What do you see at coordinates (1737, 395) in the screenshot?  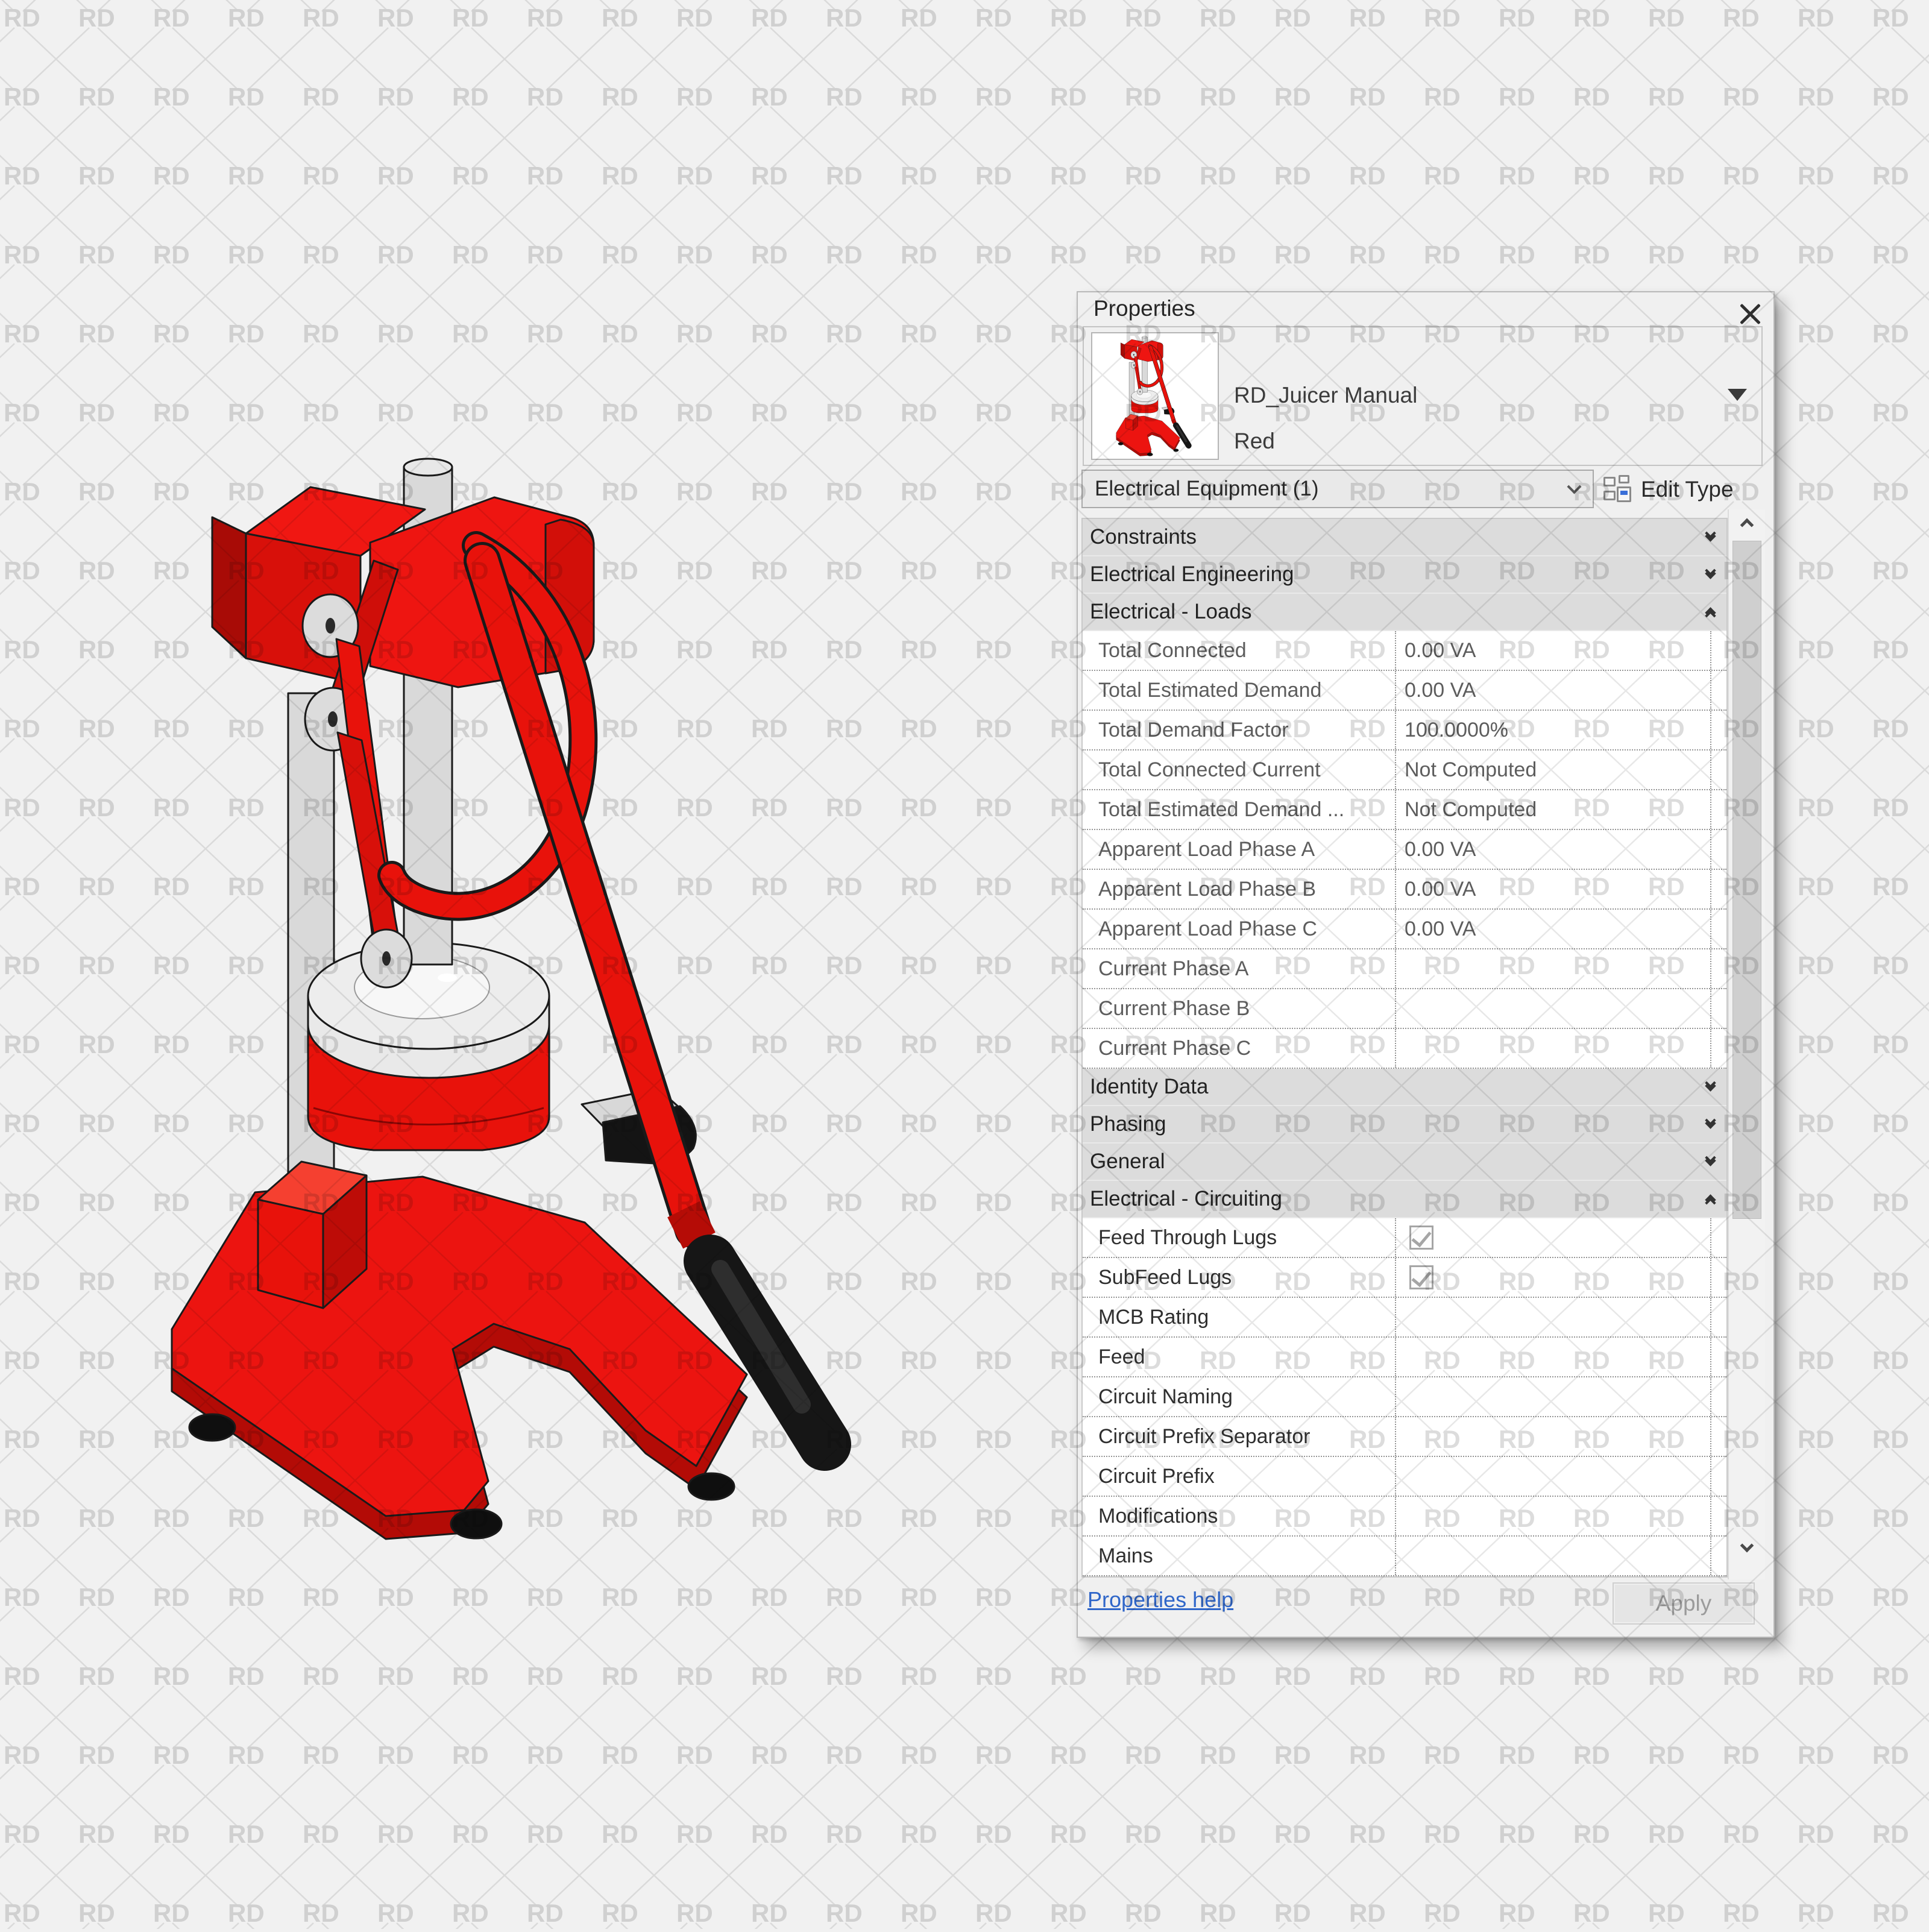 I see `type-dropdown-icon` at bounding box center [1737, 395].